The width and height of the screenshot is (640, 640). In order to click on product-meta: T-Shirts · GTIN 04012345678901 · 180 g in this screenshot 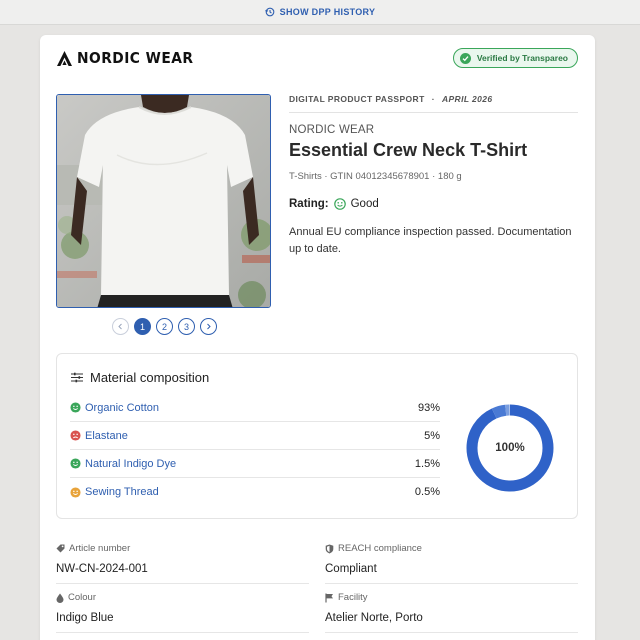, I will do `click(375, 176)`.